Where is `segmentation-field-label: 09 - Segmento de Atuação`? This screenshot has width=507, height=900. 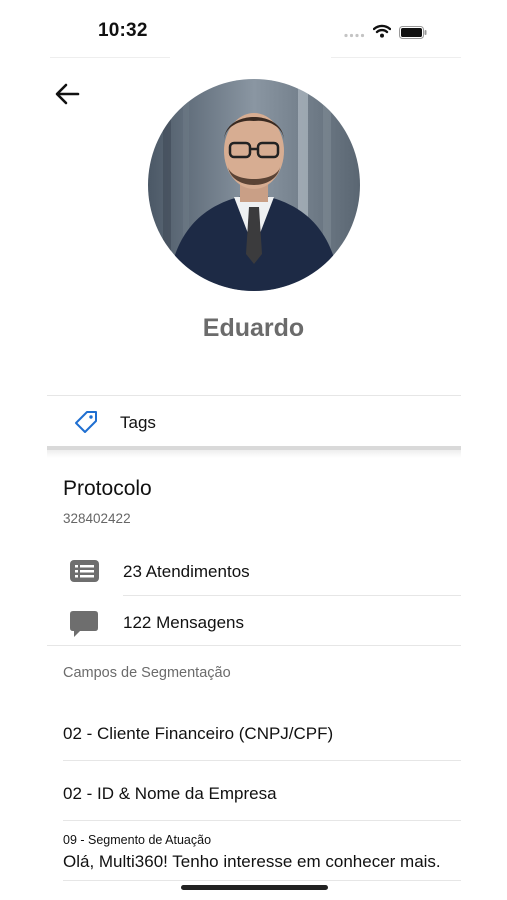 segmentation-field-label: 09 - Segmento de Atuação is located at coordinates (137, 840).